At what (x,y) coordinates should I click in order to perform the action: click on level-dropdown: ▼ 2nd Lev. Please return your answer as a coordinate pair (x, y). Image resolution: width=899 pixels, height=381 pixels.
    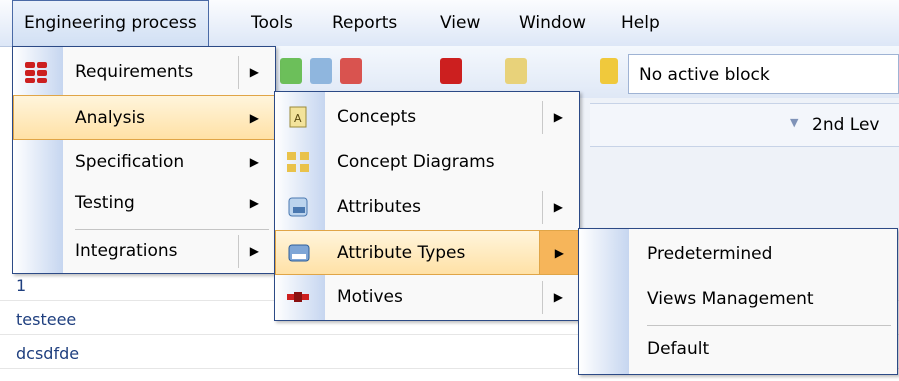
    Looking at the image, I should click on (744, 125).